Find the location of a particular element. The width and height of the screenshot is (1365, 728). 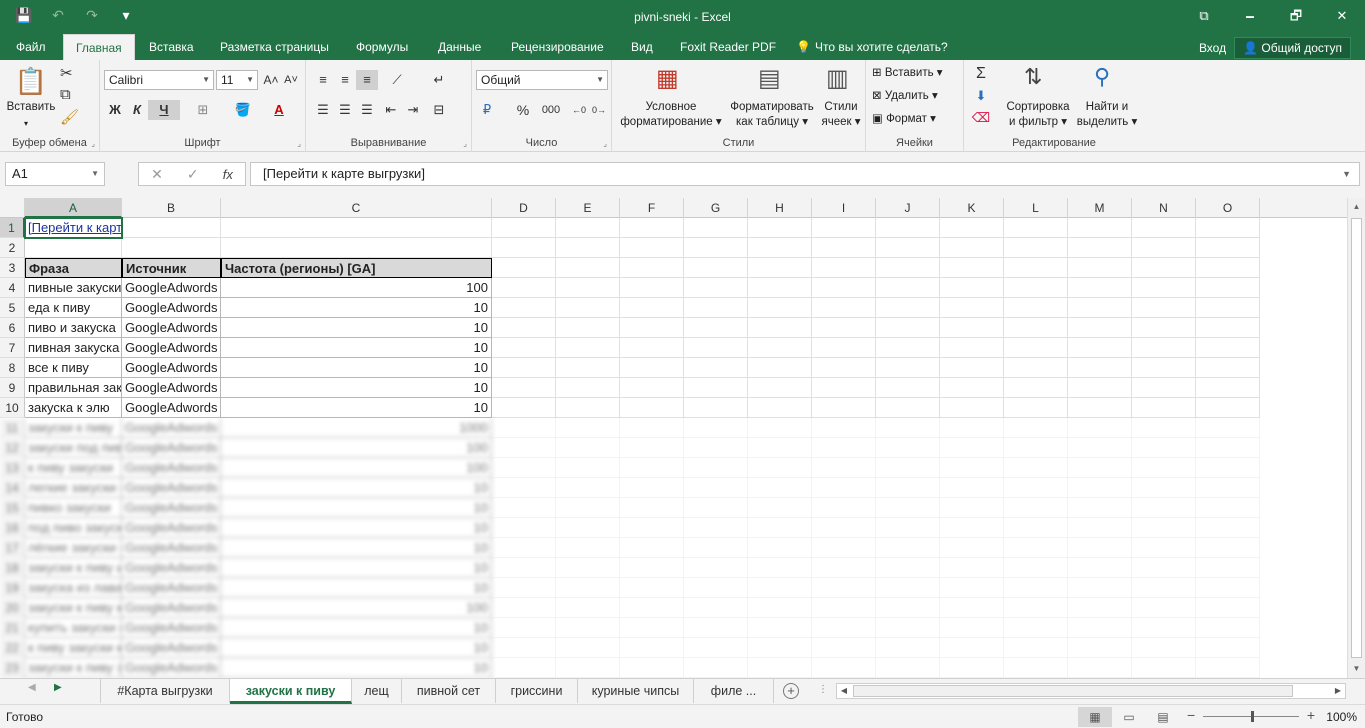

cancel-icon: ✕ is located at coordinates (157, 174).